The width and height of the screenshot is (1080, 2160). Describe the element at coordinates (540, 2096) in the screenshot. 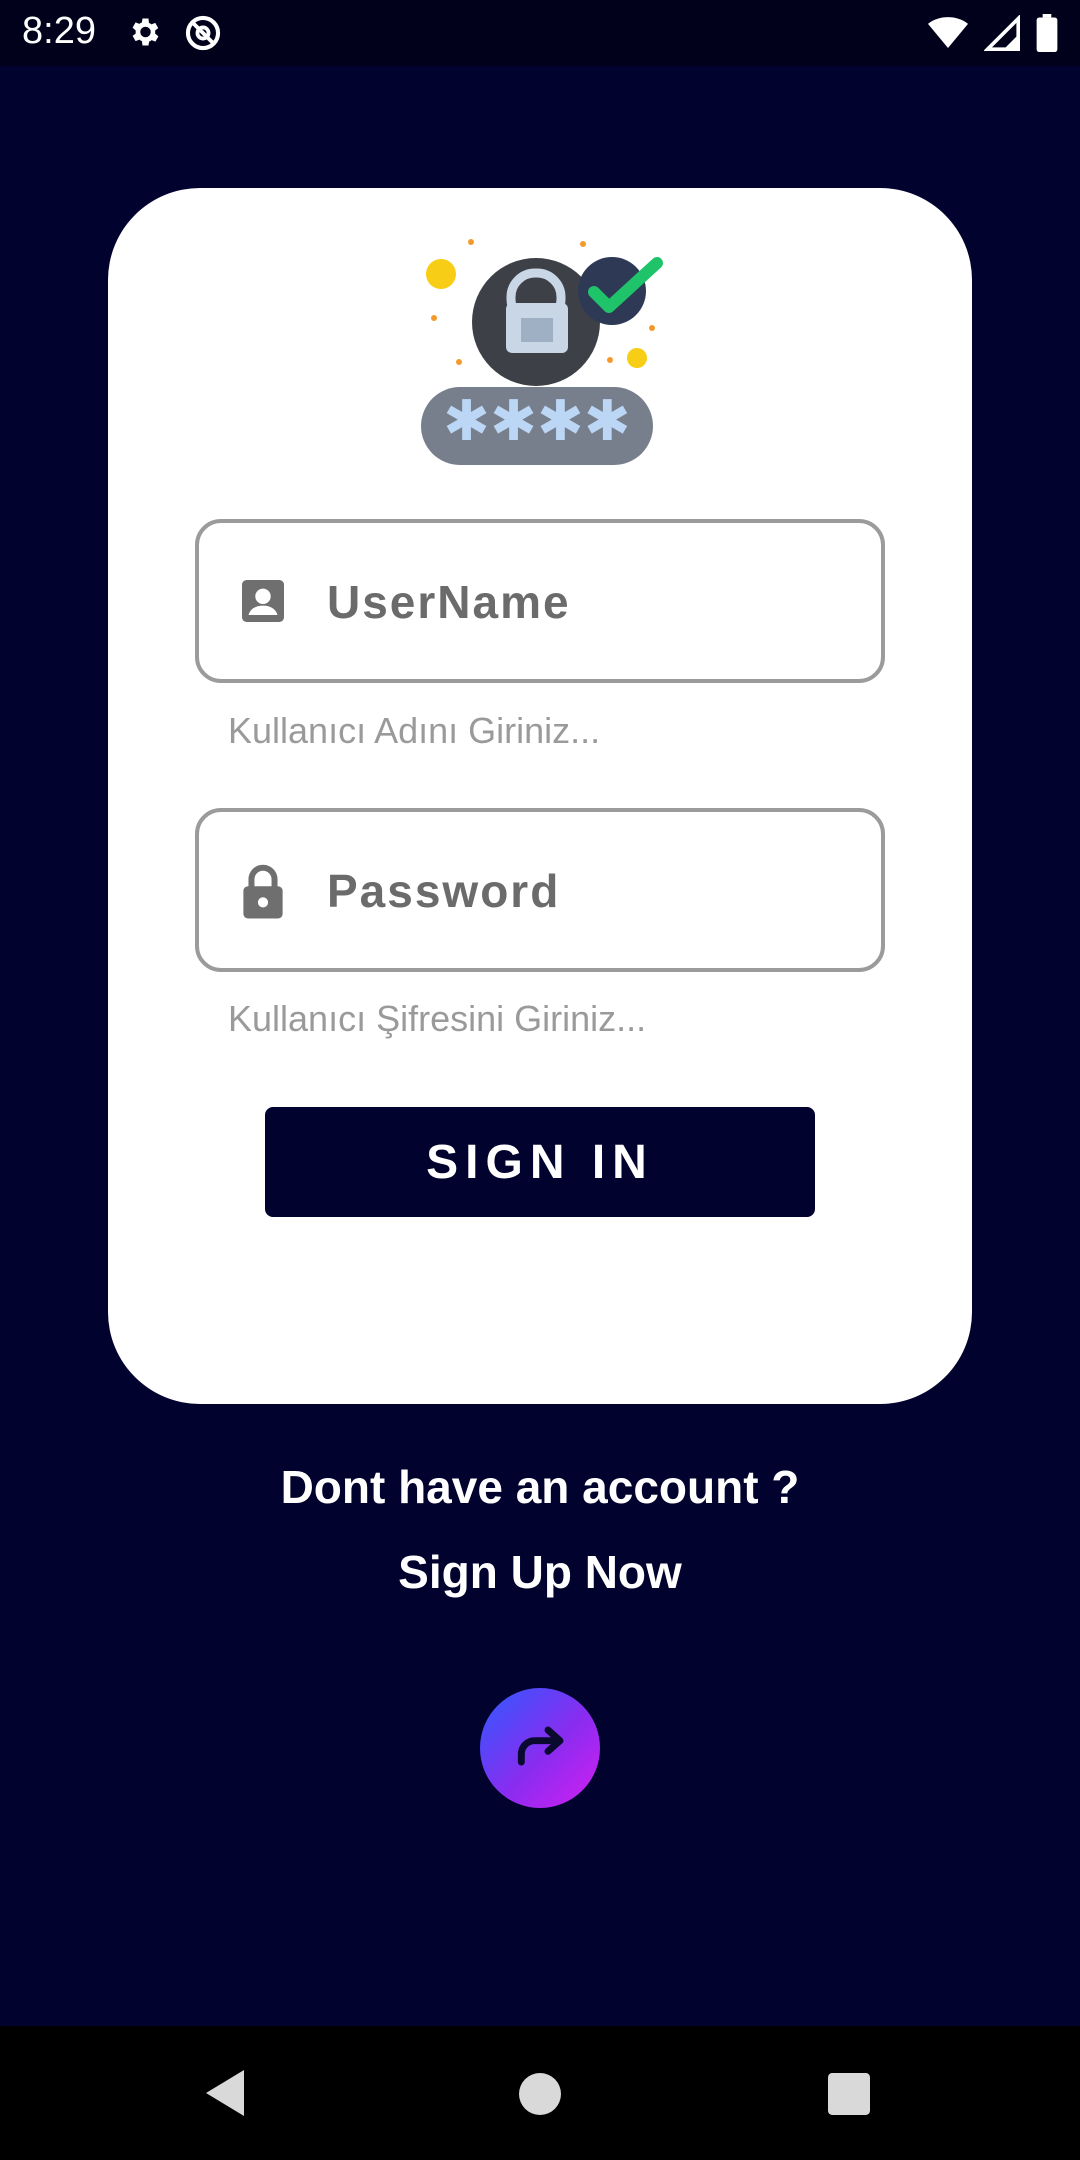

I see `home-icon` at that location.